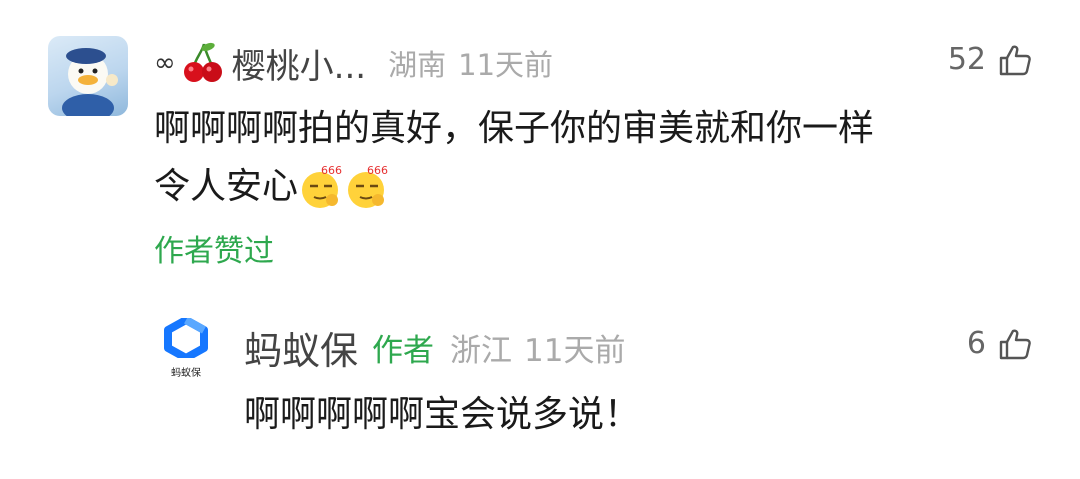 Image resolution: width=1080 pixels, height=479 pixels. Describe the element at coordinates (226, 186) in the screenshot. I see `comment-text-line2: 令人安心` at that location.